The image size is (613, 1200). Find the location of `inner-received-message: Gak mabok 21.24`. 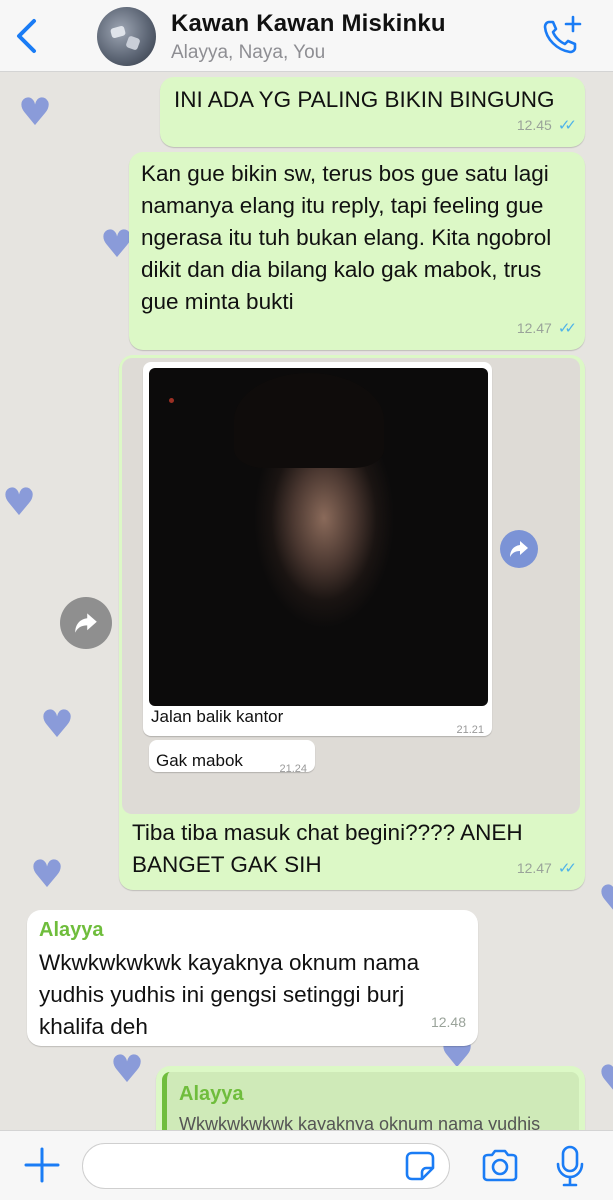

inner-received-message: Gak mabok 21.24 is located at coordinates (232, 757).